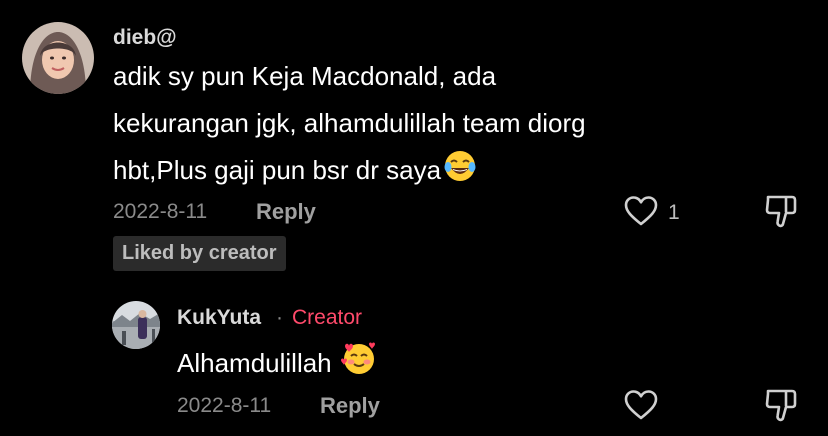 Image resolution: width=828 pixels, height=436 pixels. Describe the element at coordinates (199, 253) in the screenshot. I see `liked-by-creator-badge: Liked by creator` at that location.